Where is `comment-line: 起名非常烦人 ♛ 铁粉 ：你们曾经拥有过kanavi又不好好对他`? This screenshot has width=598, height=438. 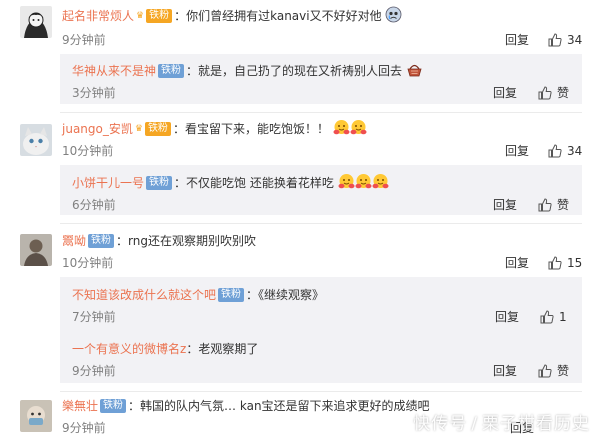 comment-line: 起名非常烦人 ♛ 铁粉 ：你们曾经拥有过kanavi又不好好对他 is located at coordinates (232, 15).